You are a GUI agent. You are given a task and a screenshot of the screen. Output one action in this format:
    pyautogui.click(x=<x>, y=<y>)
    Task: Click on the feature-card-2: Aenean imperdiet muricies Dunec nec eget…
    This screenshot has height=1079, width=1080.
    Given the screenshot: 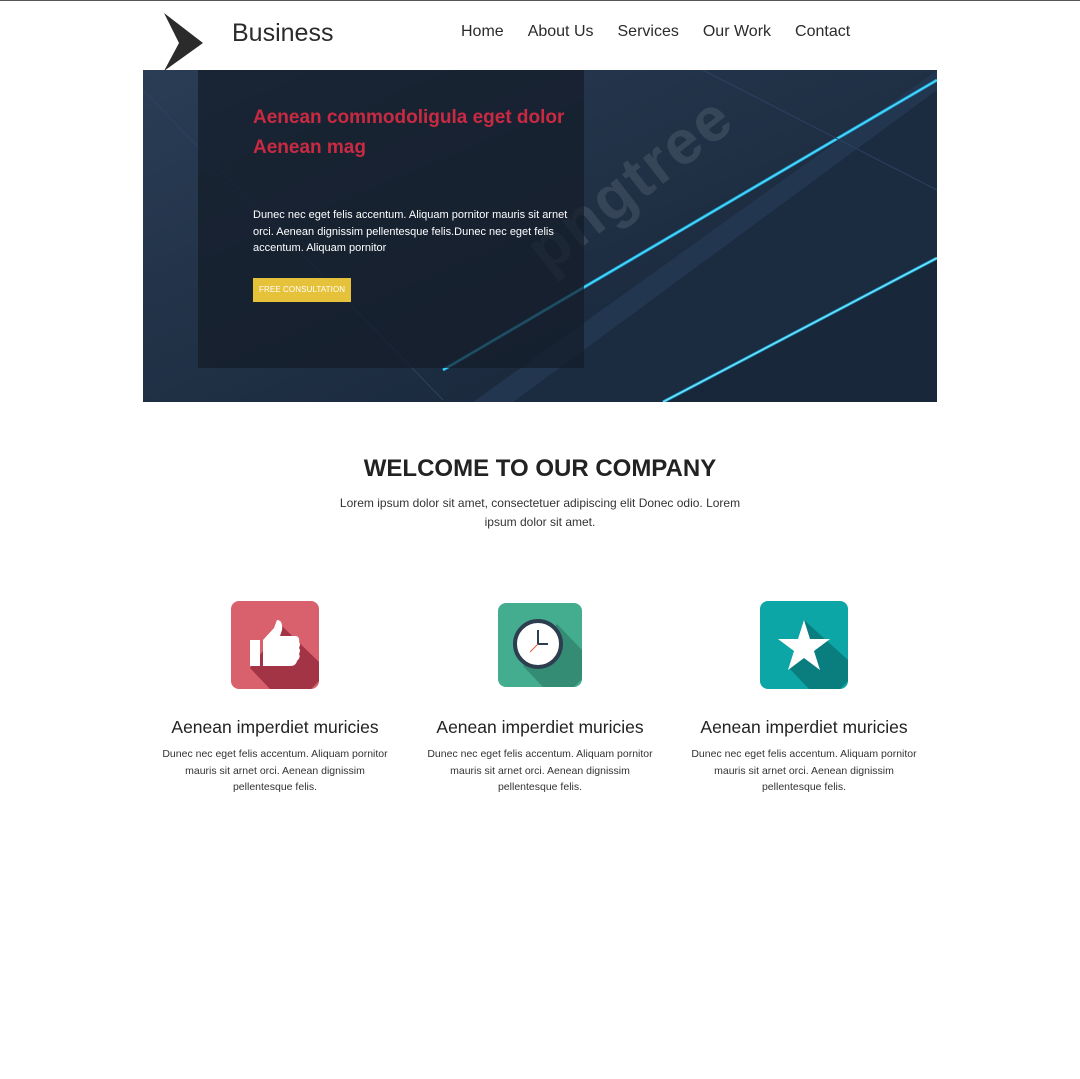 What is the action you would take?
    pyautogui.click(x=540, y=698)
    